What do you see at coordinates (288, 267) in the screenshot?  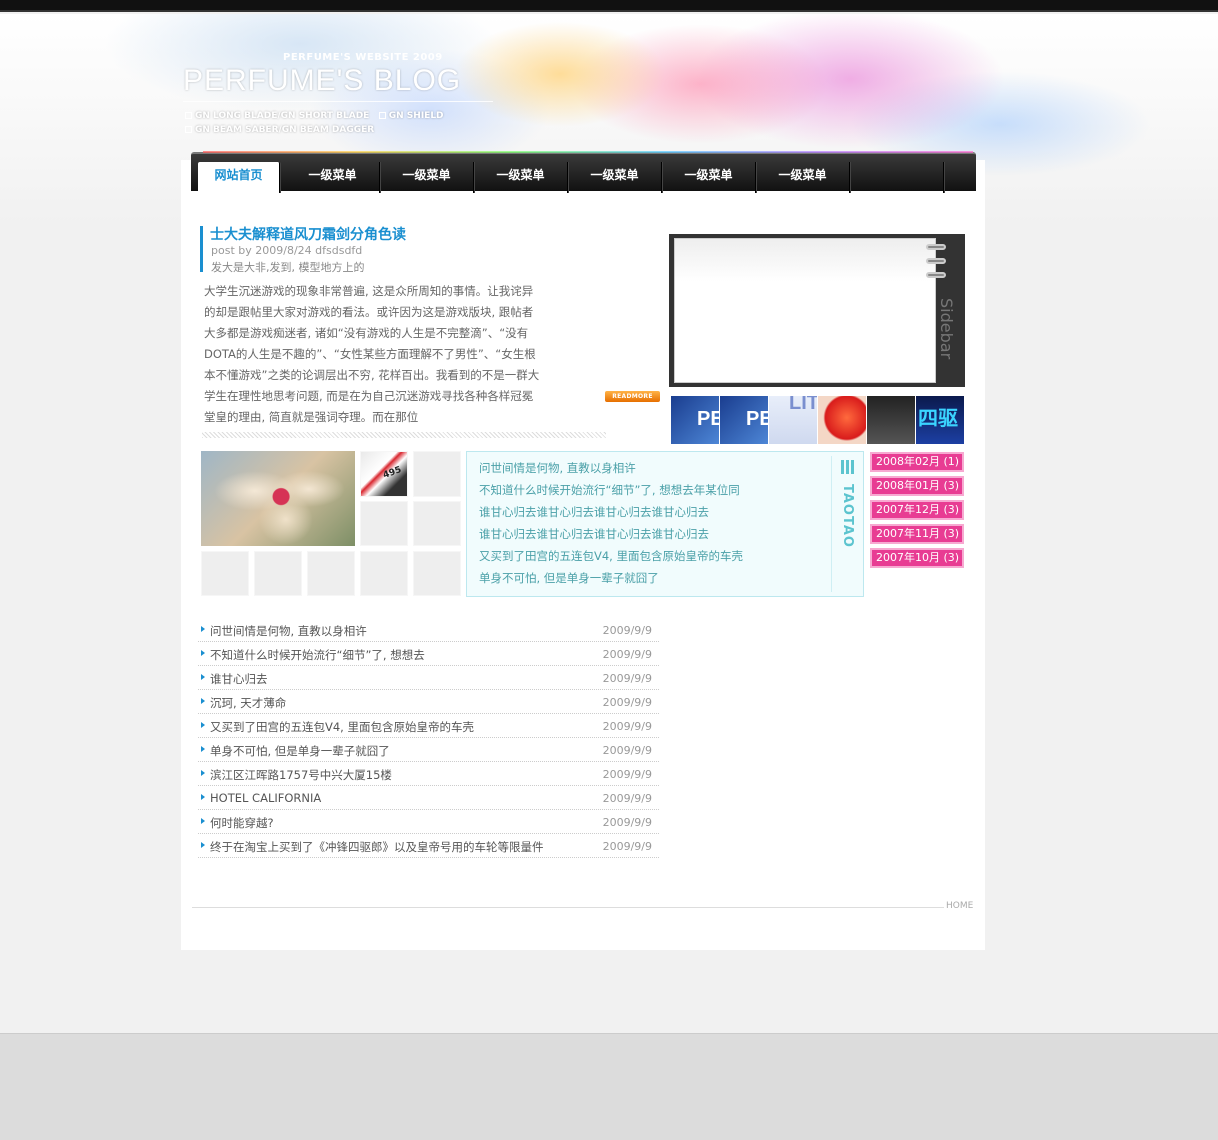 I see `post-summary: 发大是大非,发到, 模型地方上的` at bounding box center [288, 267].